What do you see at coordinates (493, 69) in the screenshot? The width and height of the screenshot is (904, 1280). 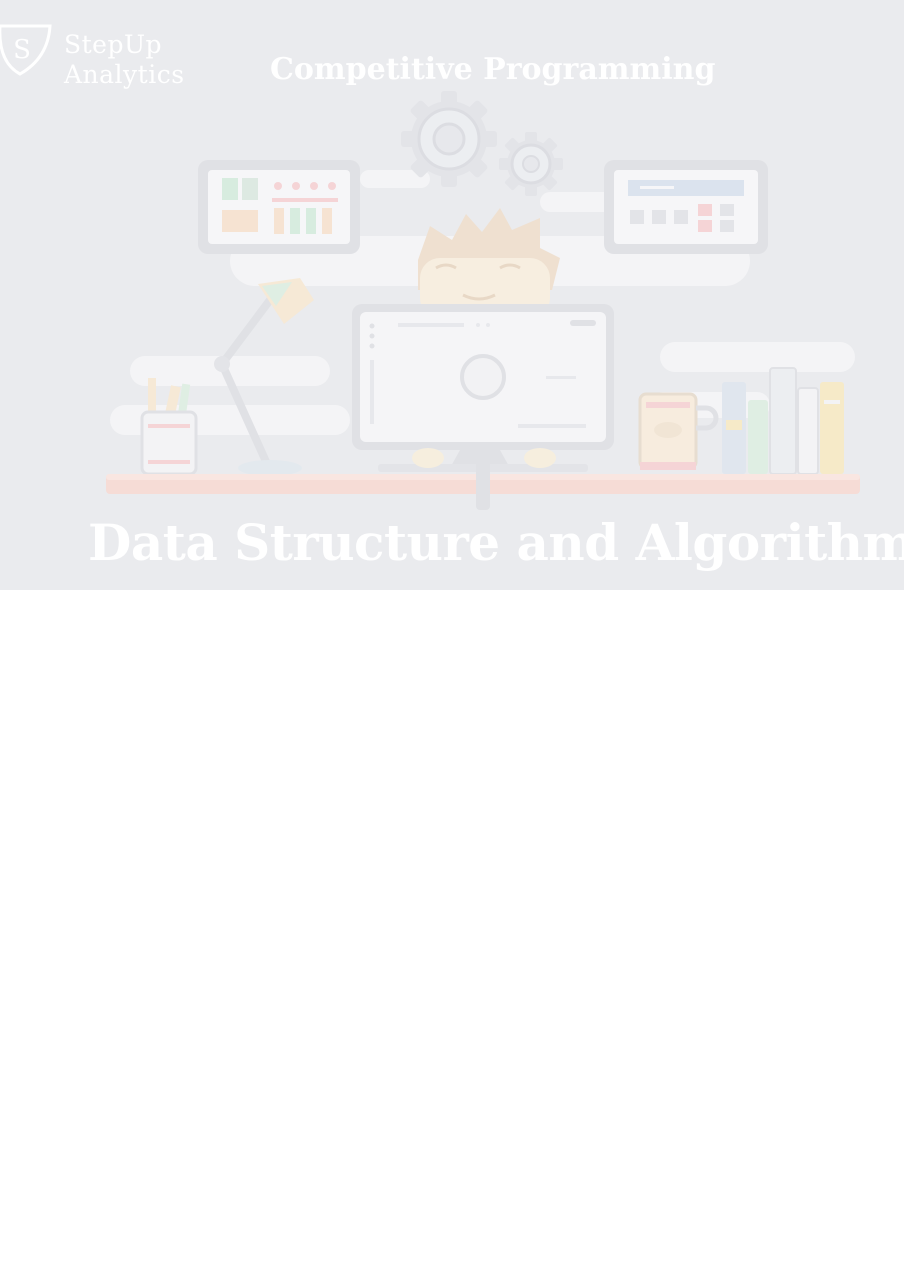 I see `banner-subtitle: Competitive Programming` at bounding box center [493, 69].